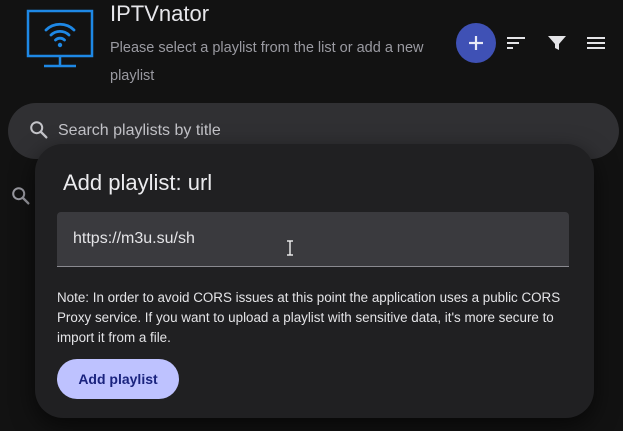 The height and width of the screenshot is (431, 623). I want to click on url-field, so click(313, 239).